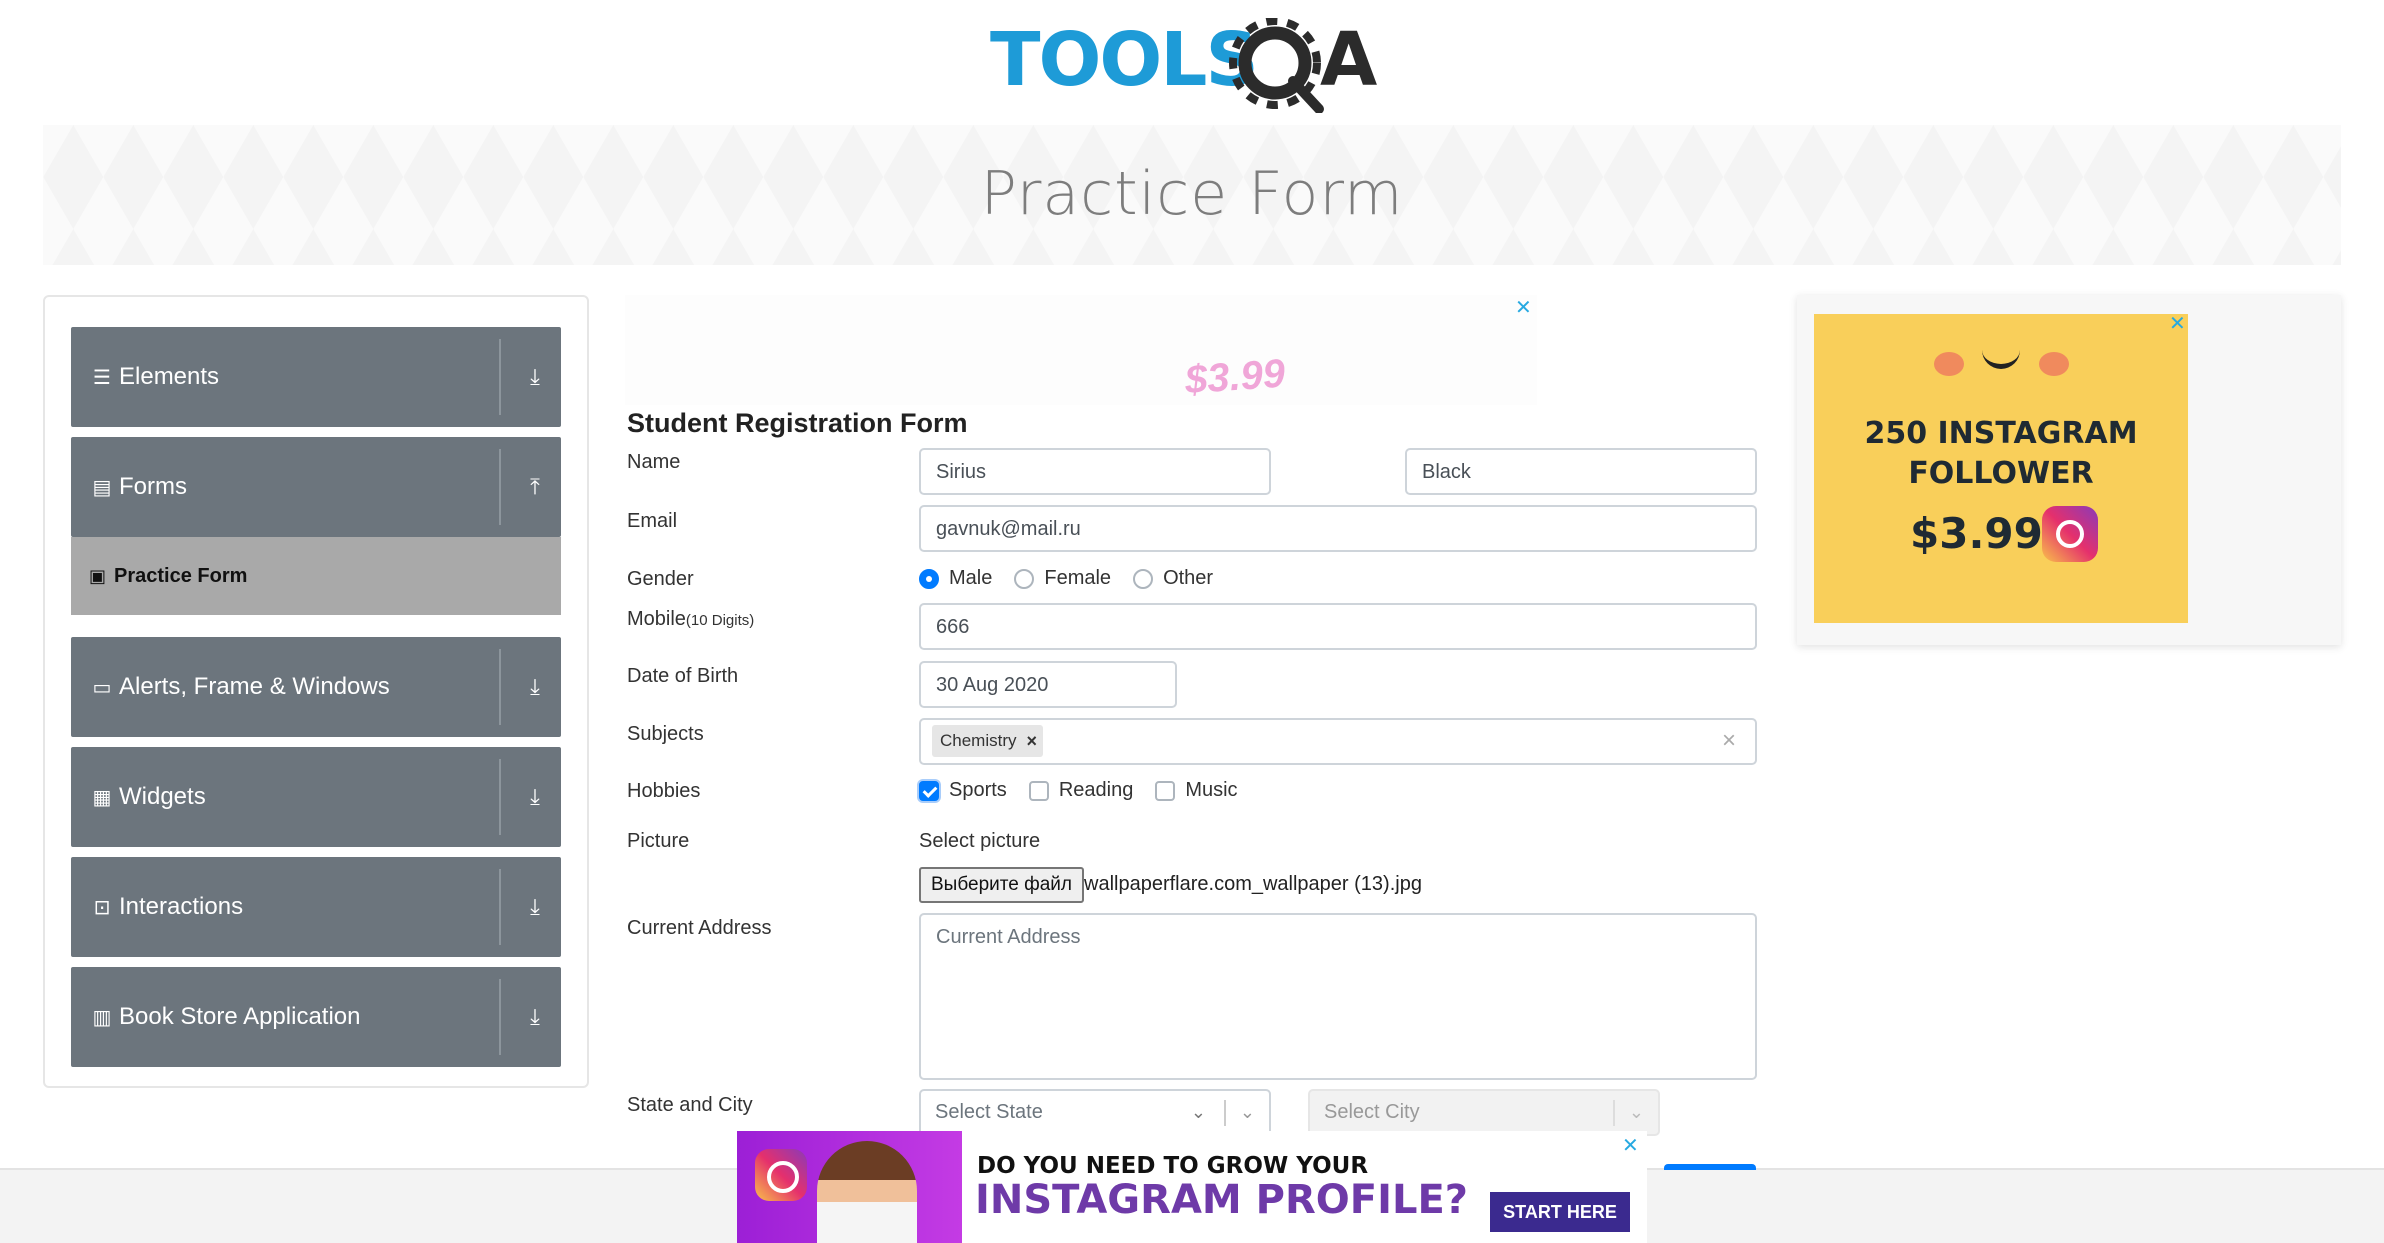  Describe the element at coordinates (102, 797) in the screenshot. I see `widgets-icon: ▦` at that location.